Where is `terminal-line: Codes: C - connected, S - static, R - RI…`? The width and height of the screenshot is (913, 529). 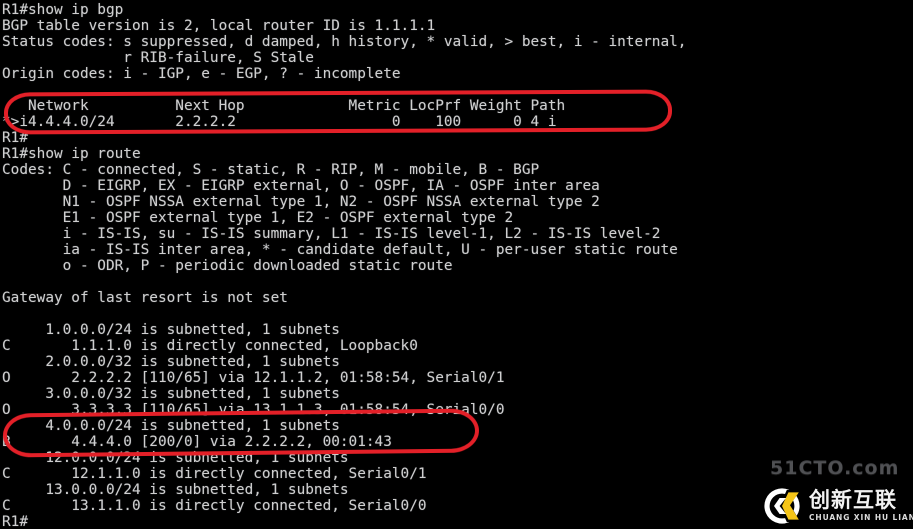 terminal-line: Codes: C - connected, S - static, R - RI… is located at coordinates (271, 170).